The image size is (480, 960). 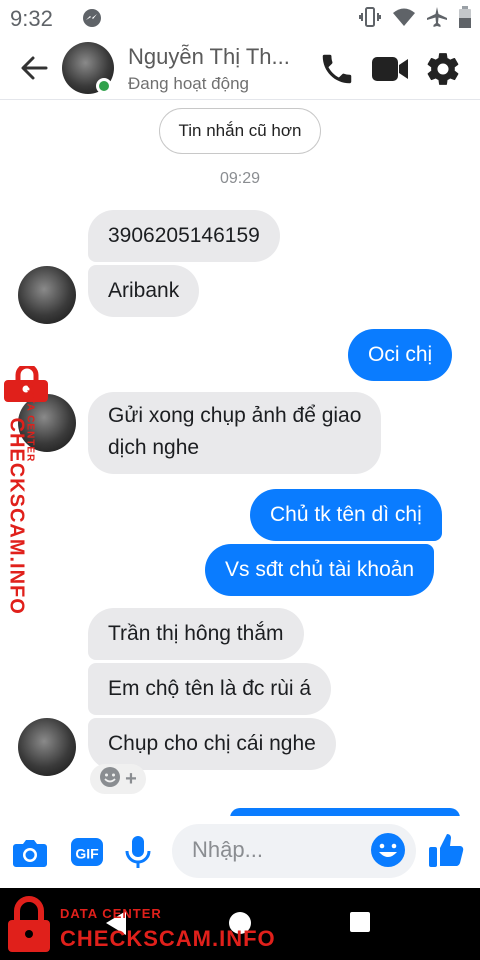 What do you see at coordinates (240, 18) in the screenshot?
I see `status-bar: 9:32` at bounding box center [240, 18].